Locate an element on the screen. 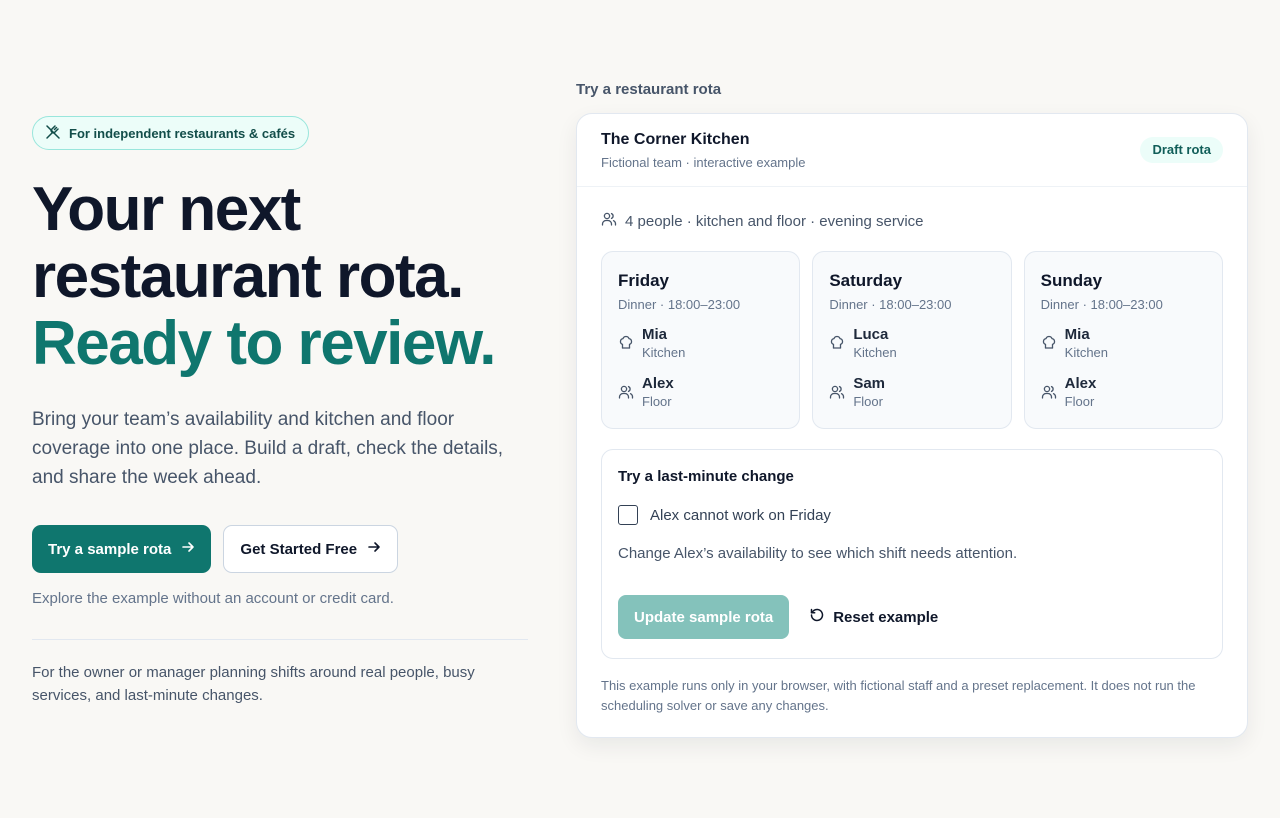 The image size is (1280, 818). cta-row: Try a sample rota Get Started Free is located at coordinates (280, 549).